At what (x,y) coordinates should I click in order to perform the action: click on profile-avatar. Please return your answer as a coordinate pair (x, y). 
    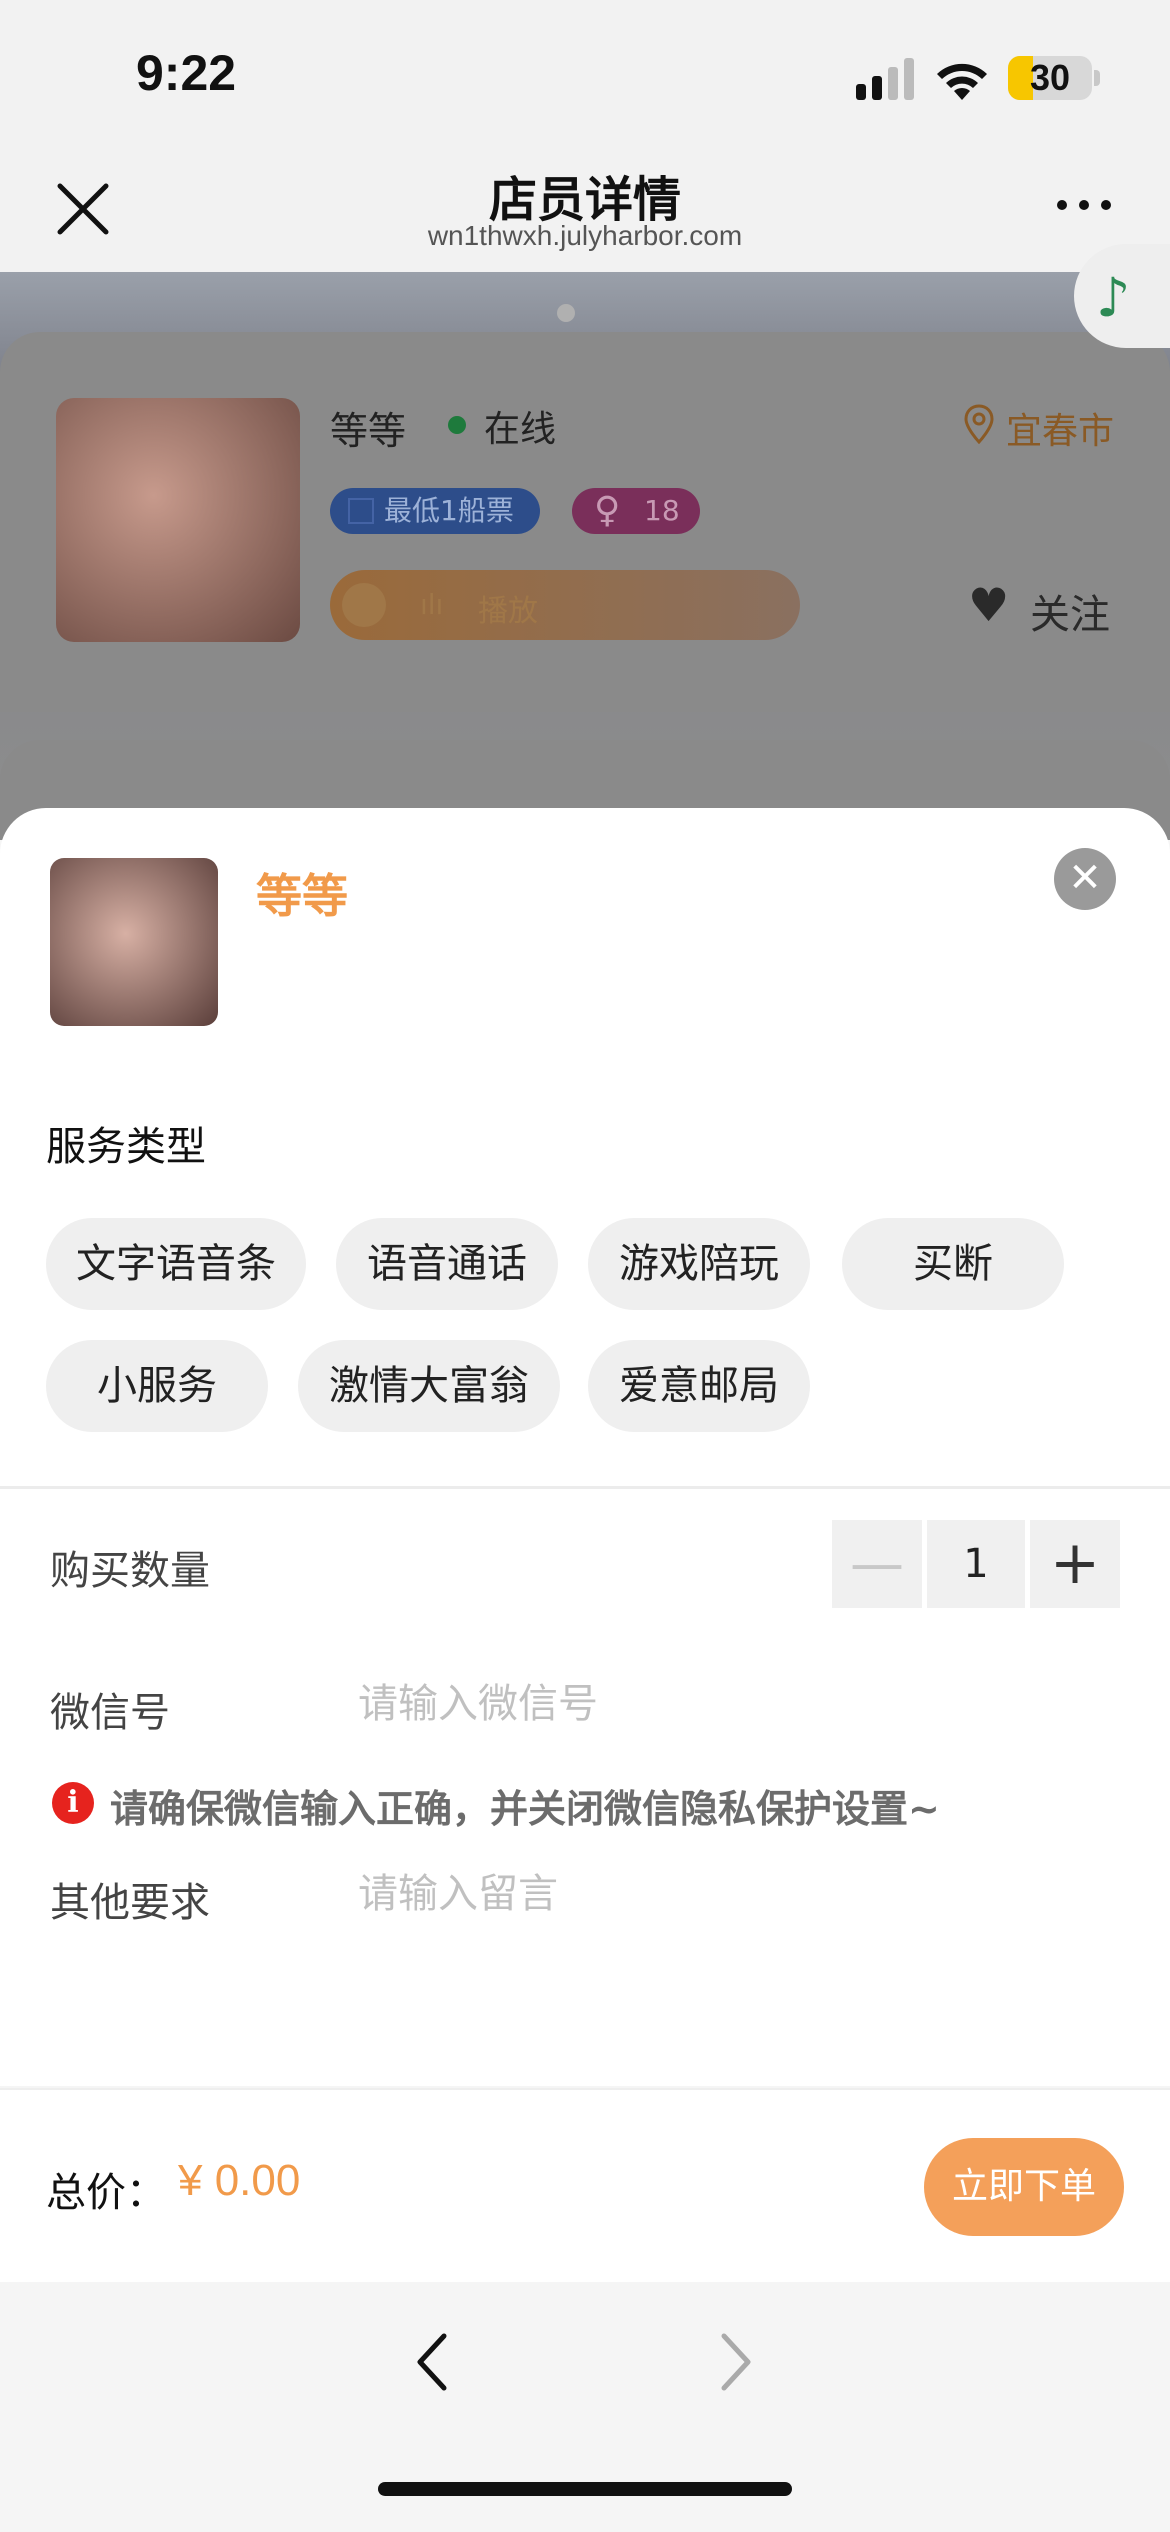
    Looking at the image, I should click on (178, 520).